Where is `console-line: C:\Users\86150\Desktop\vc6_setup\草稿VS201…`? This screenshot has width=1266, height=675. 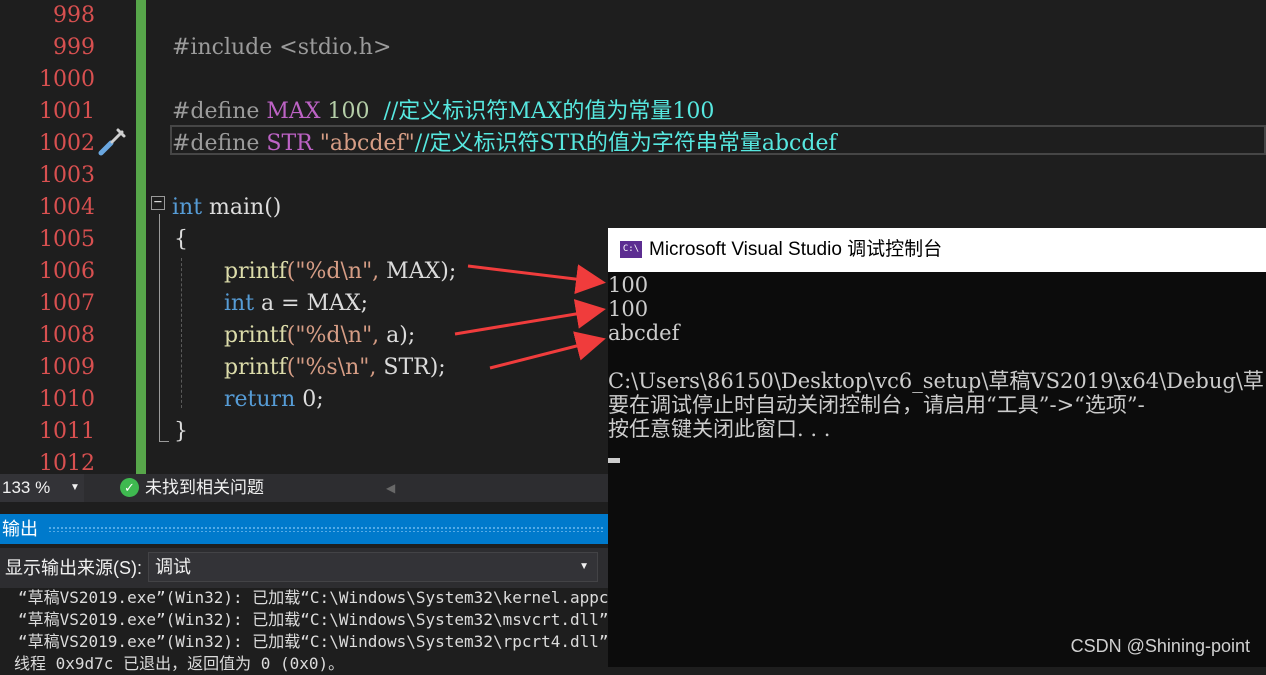
console-line: C:\Users\86150\Desktop\vc6_setup\草稿VS201… is located at coordinates (936, 381).